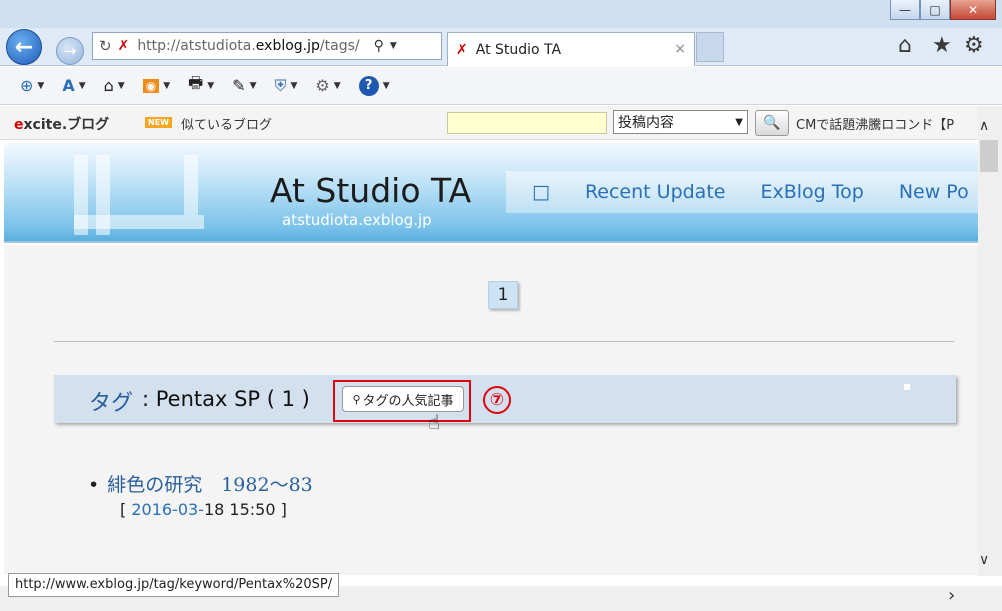 The width and height of the screenshot is (1002, 611). What do you see at coordinates (710, 47) in the screenshot?
I see `new-tab-button` at bounding box center [710, 47].